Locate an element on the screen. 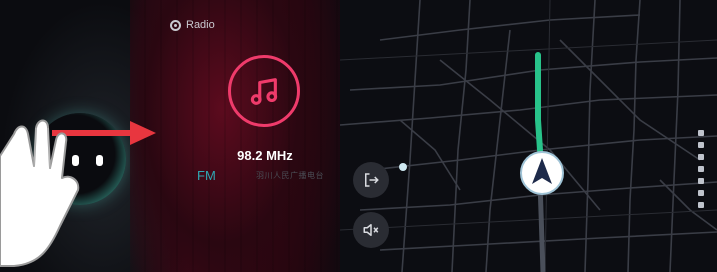  hand-gesture-icon is located at coordinates (40, 193).